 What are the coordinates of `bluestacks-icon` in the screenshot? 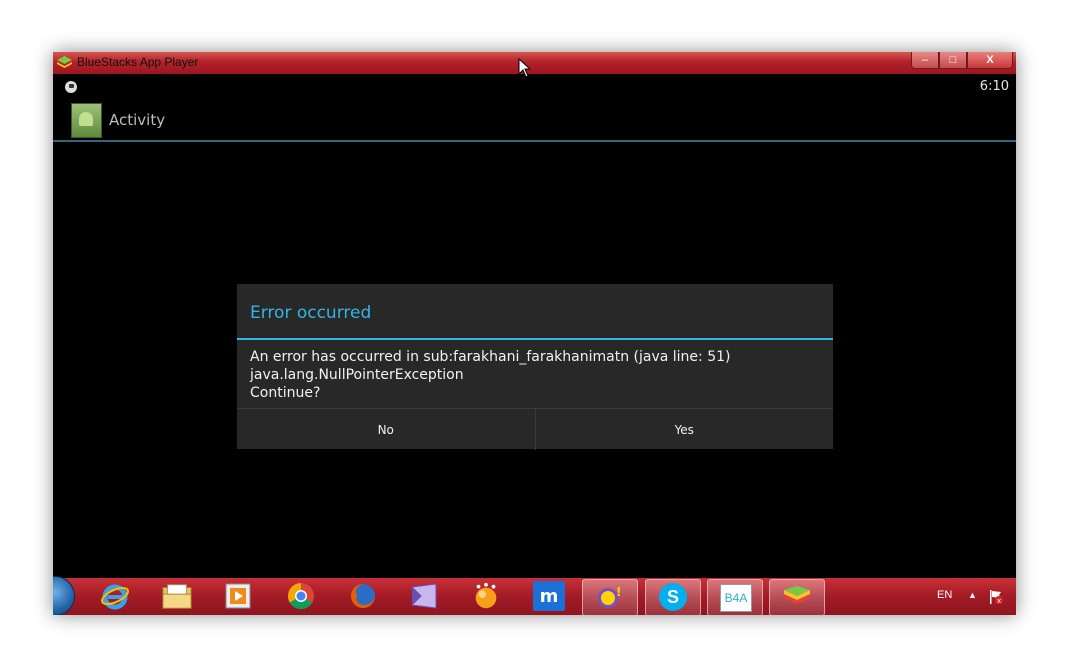 It's located at (797, 595).